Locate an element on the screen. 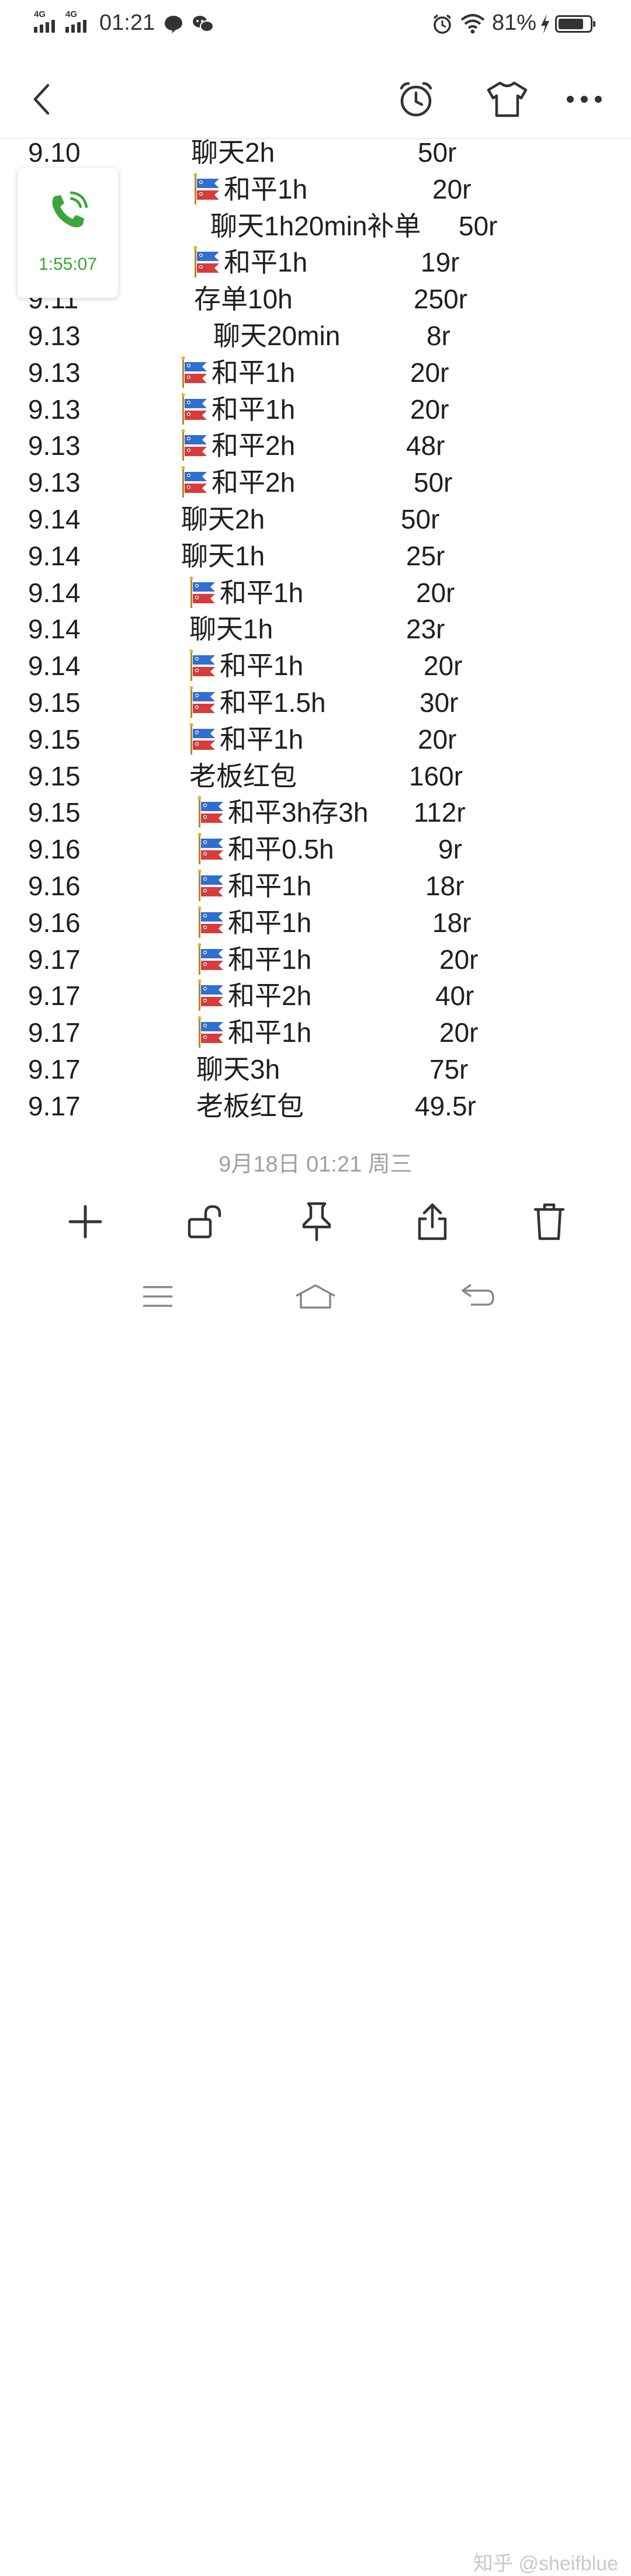 The height and width of the screenshot is (2576, 631). trash-icon is located at coordinates (549, 1221).